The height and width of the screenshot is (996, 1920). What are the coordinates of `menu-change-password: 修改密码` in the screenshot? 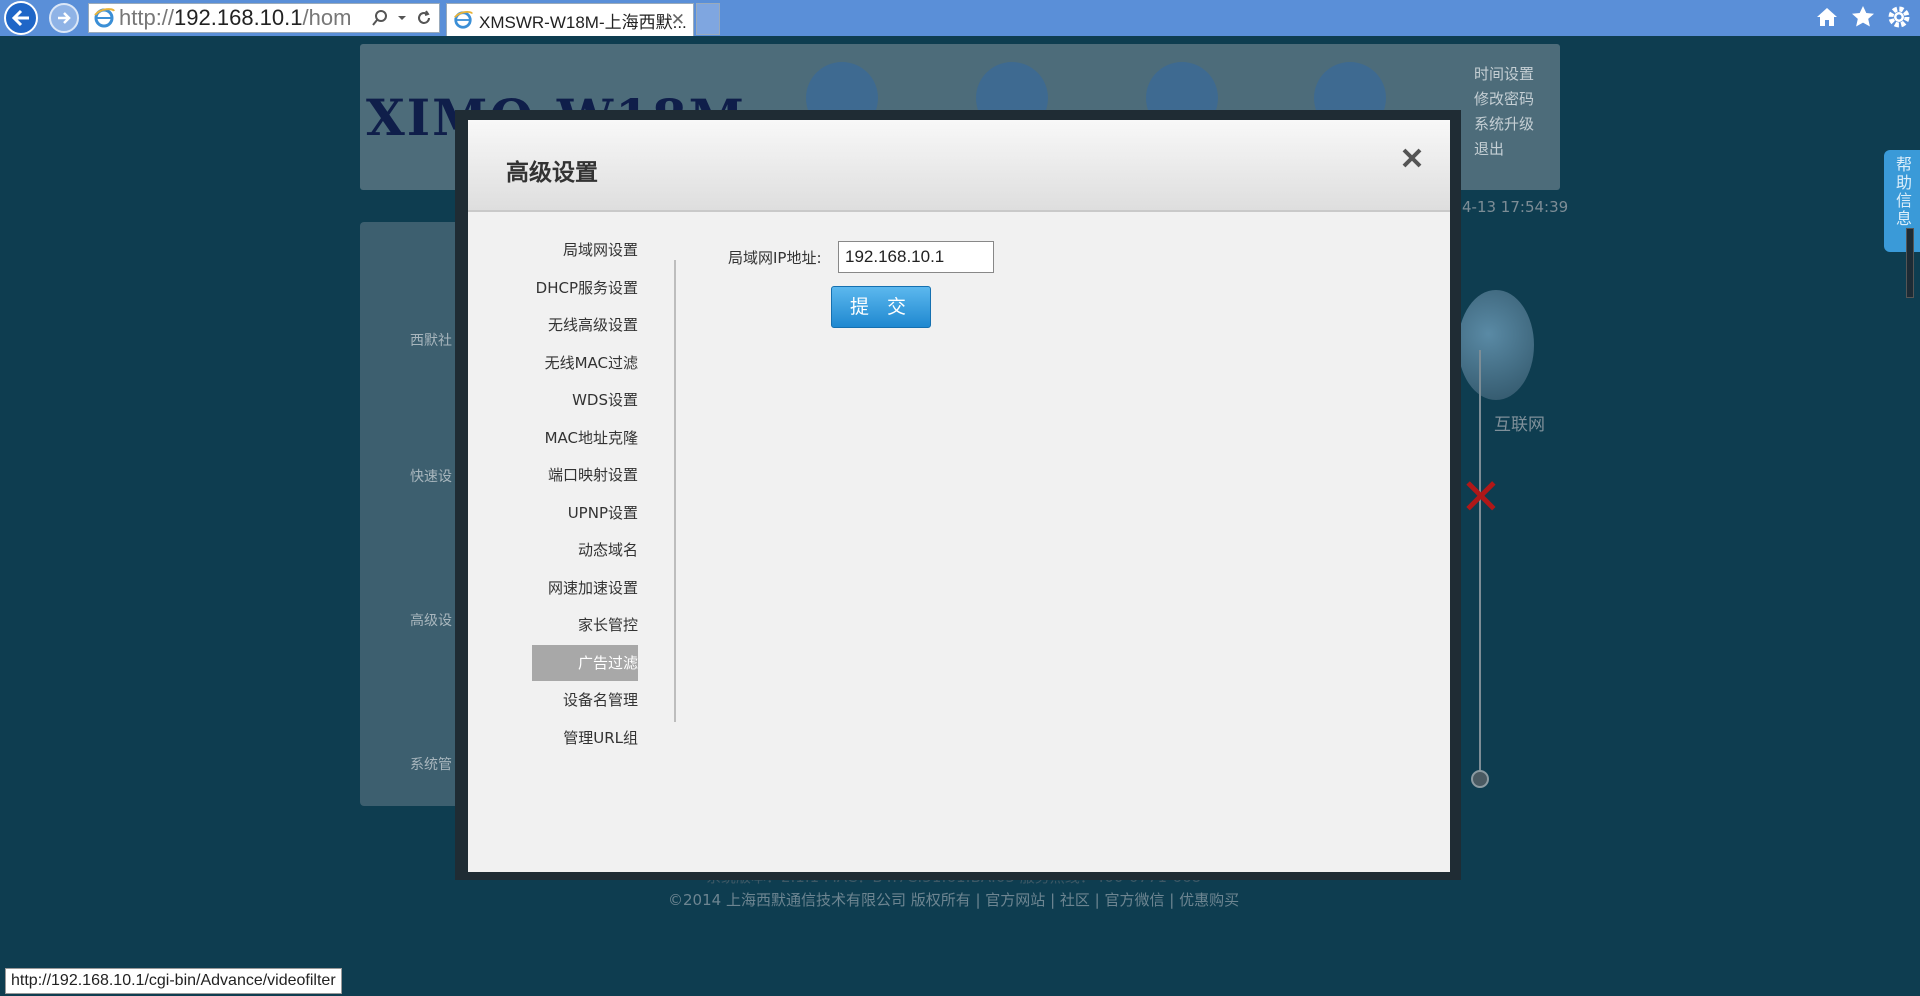 It's located at (1504, 99).